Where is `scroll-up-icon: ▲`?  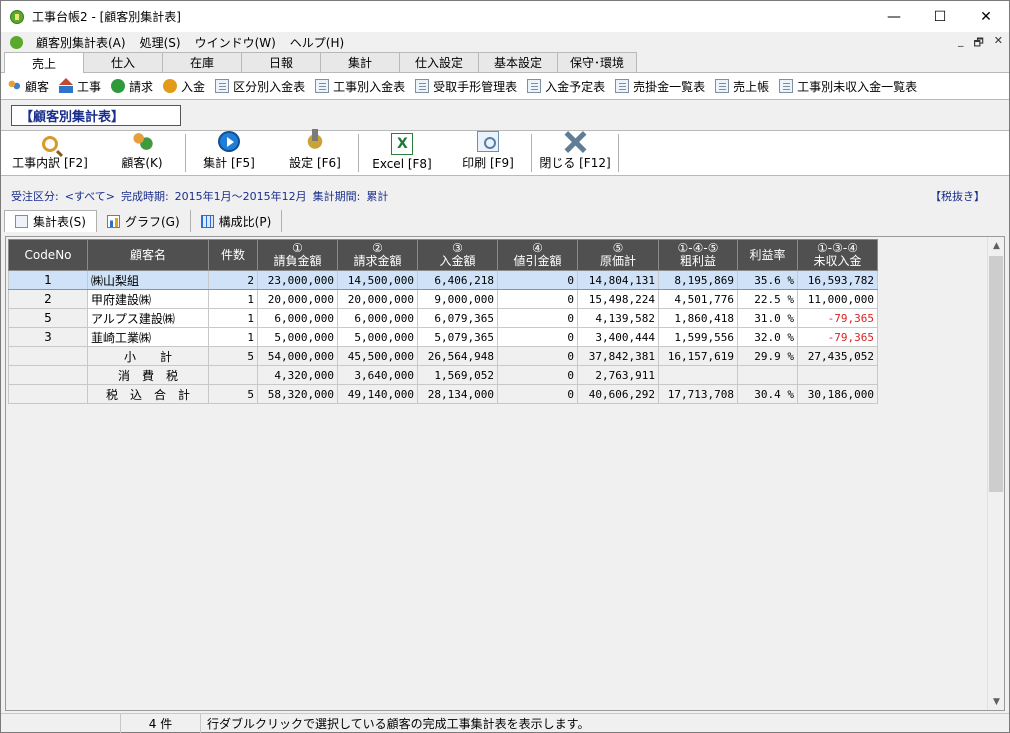
scroll-up-icon: ▲ is located at coordinates (996, 245).